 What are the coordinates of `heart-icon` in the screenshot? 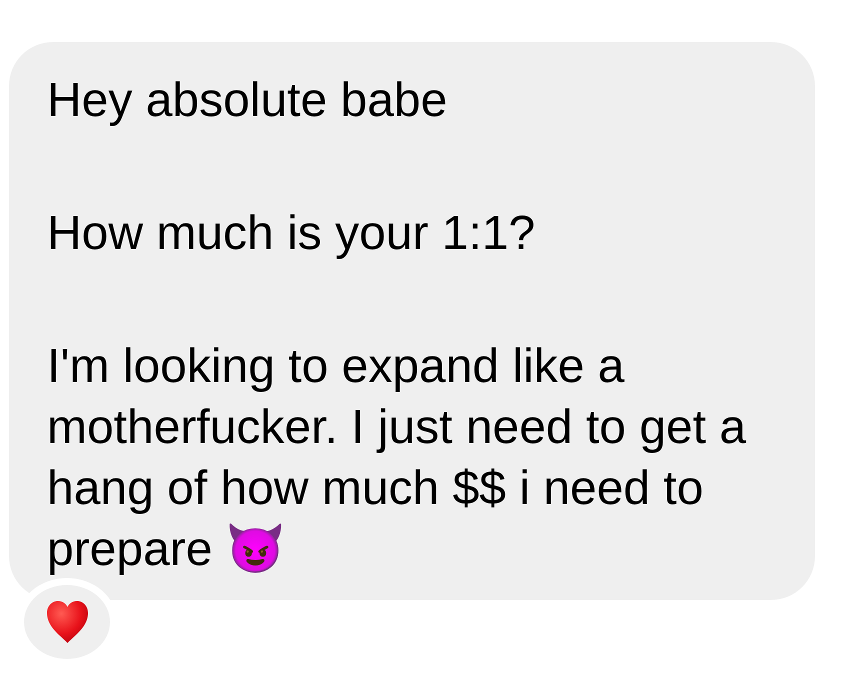 It's located at (67, 622).